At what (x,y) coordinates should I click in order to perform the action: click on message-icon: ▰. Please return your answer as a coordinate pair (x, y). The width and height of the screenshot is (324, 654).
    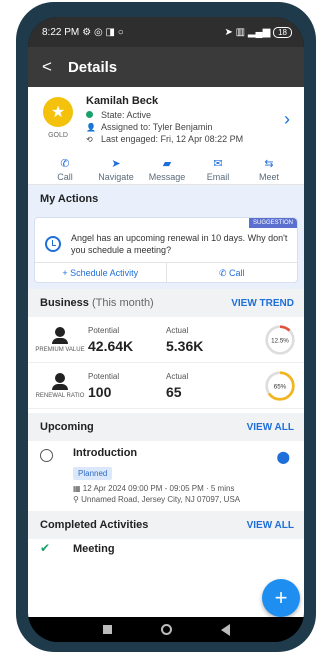
    Looking at the image, I should click on (167, 164).